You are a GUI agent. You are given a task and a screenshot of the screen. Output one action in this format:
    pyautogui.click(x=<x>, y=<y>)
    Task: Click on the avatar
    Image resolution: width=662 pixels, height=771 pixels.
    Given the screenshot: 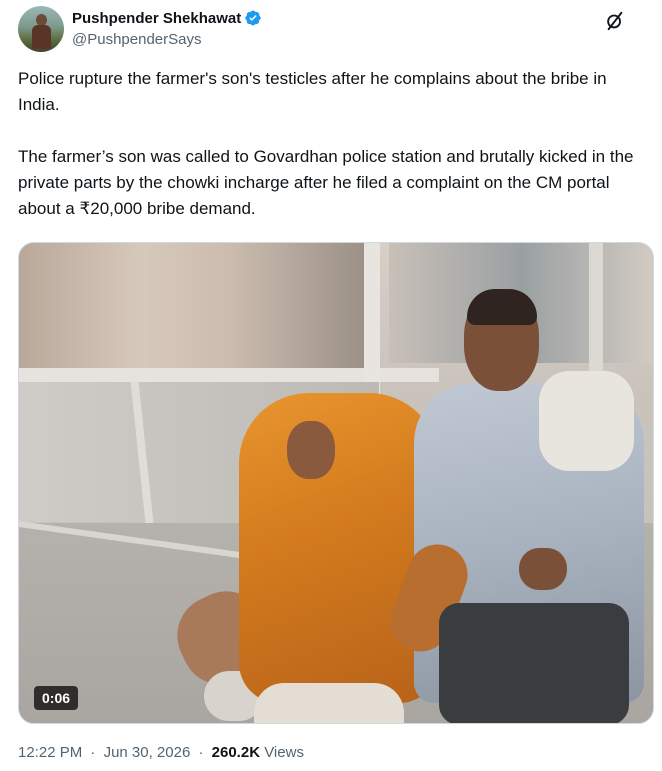 What is the action you would take?
    pyautogui.click(x=41, y=29)
    